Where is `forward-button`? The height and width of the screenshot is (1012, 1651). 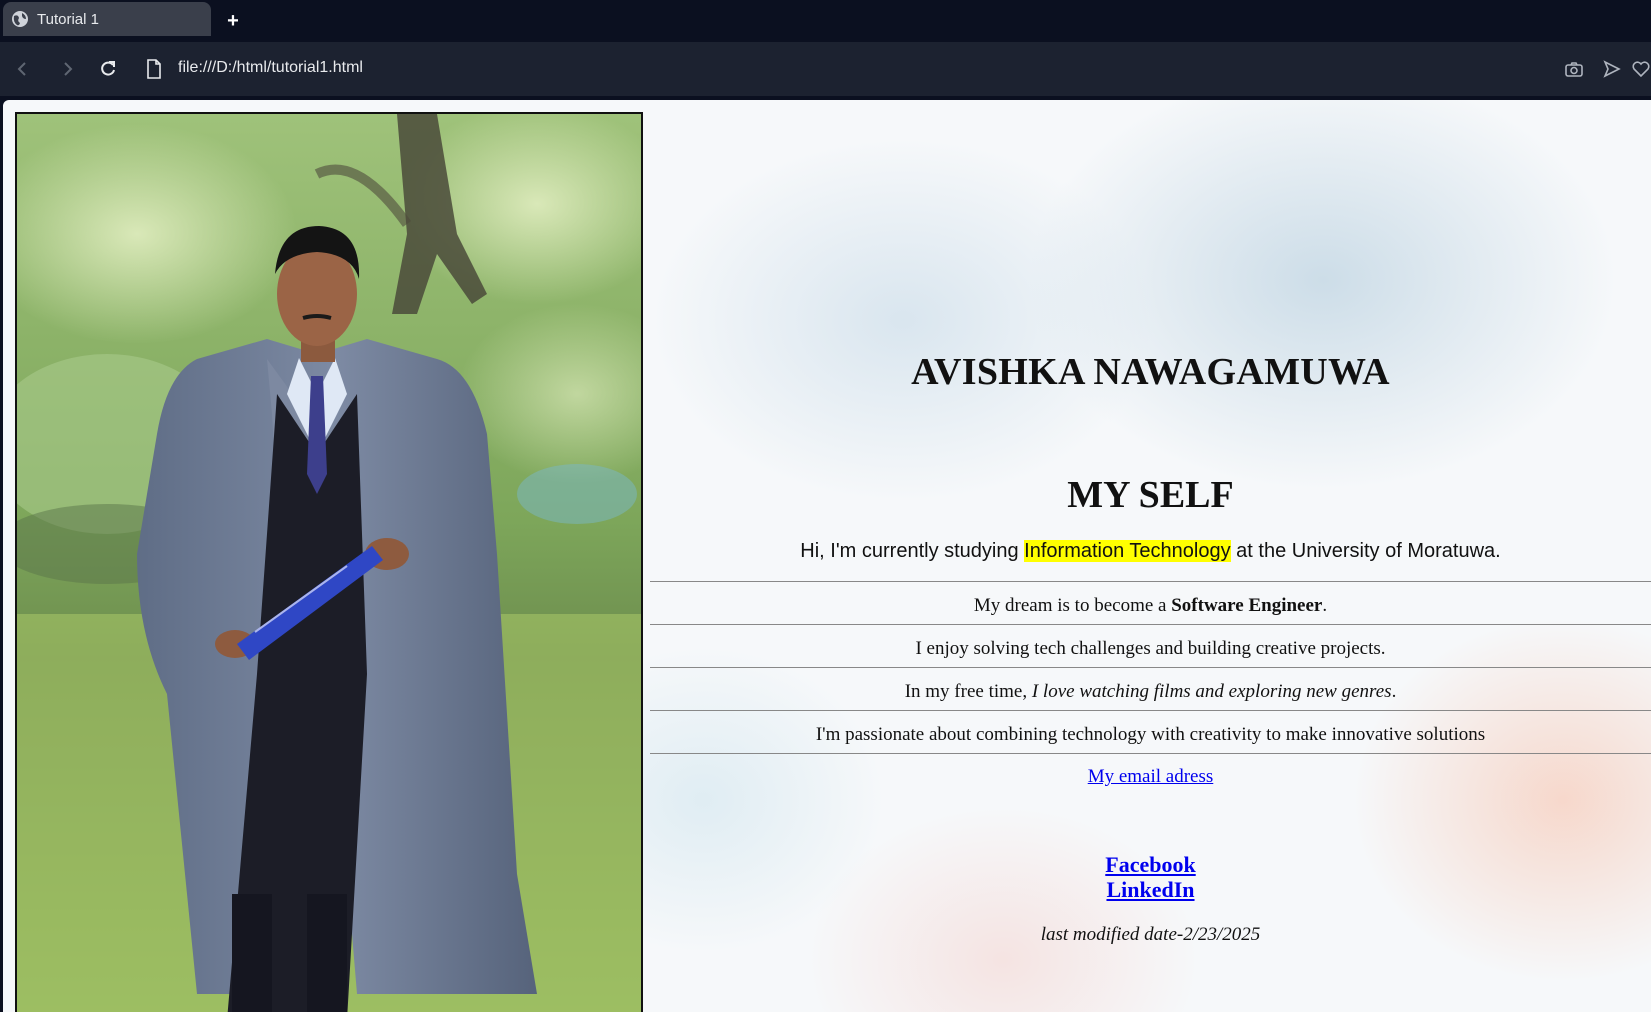 forward-button is located at coordinates (68, 69).